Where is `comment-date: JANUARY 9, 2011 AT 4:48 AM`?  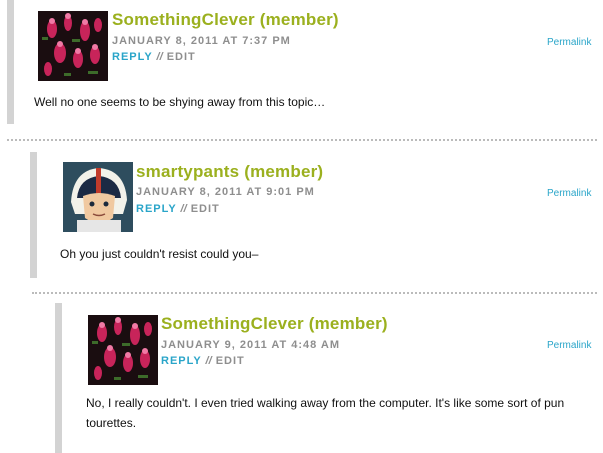 comment-date: JANUARY 9, 2011 AT 4:48 AM is located at coordinates (251, 345).